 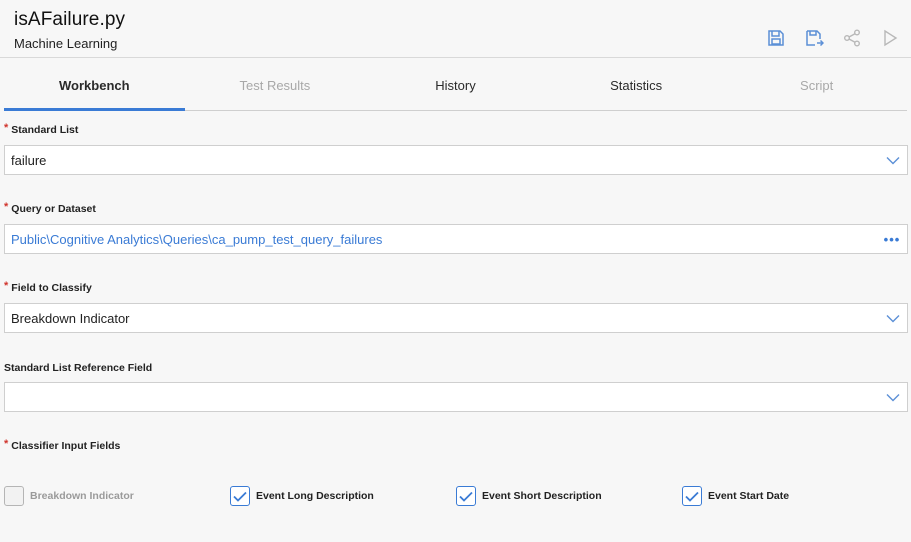 I want to click on query-label: * Query or Dataset, so click(x=50, y=208).